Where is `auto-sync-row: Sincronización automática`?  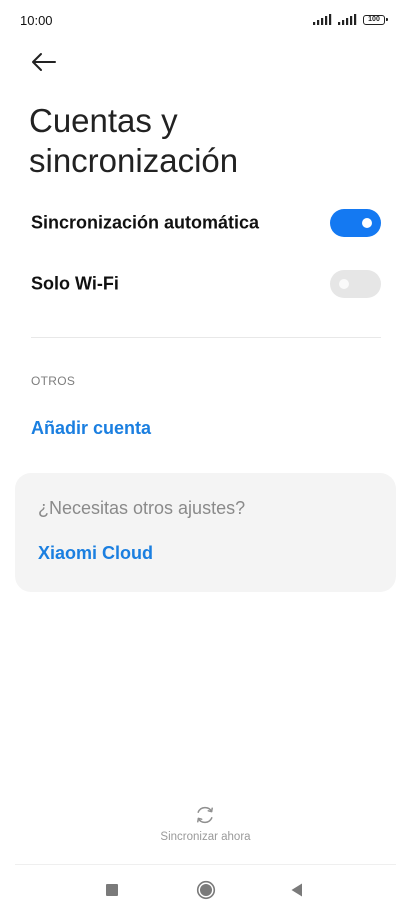 auto-sync-row: Sincronización automática is located at coordinates (205, 223).